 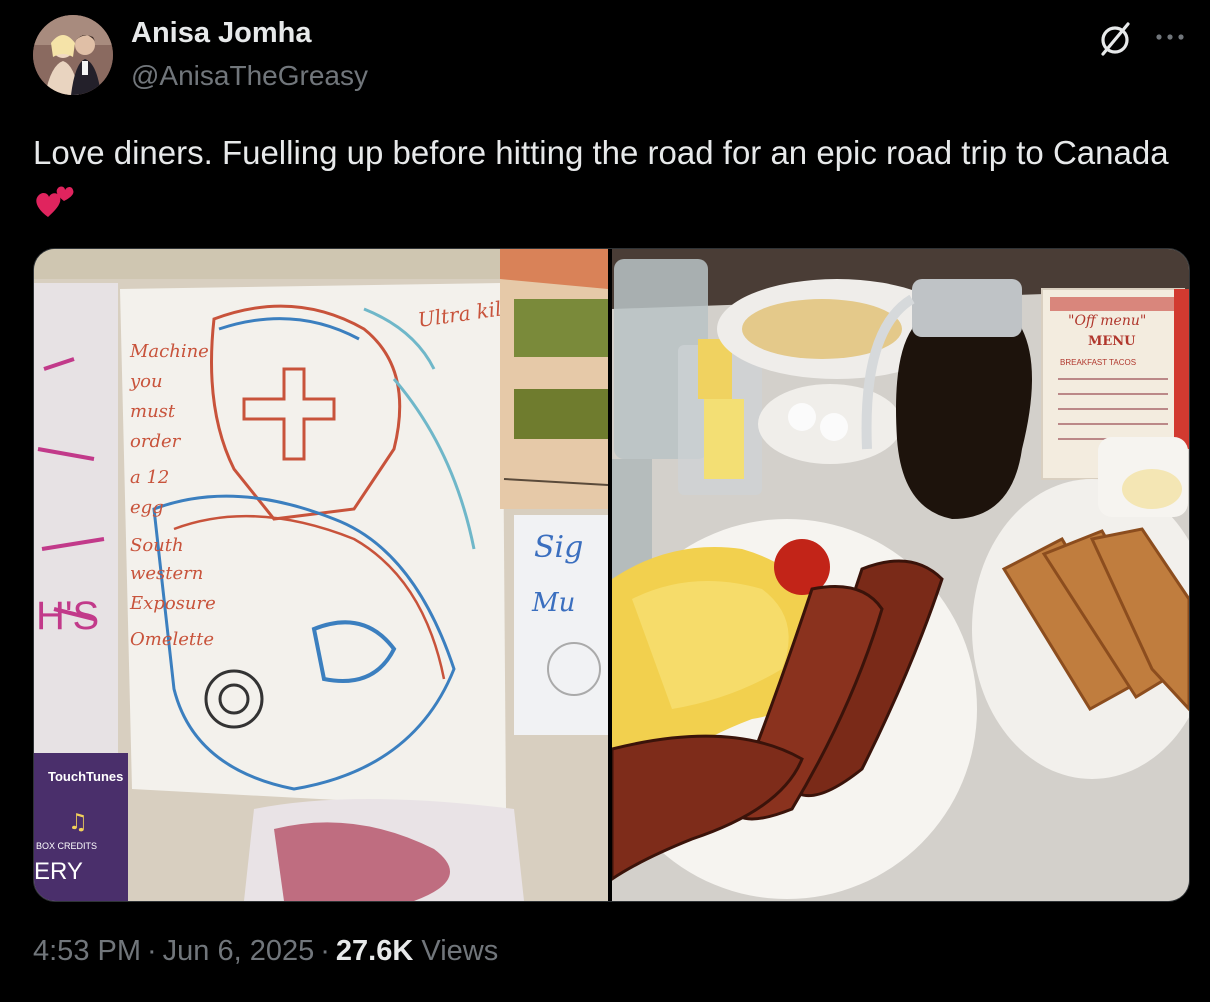 I want to click on tweet-time-link: 4:53 PM, so click(x=87, y=951).